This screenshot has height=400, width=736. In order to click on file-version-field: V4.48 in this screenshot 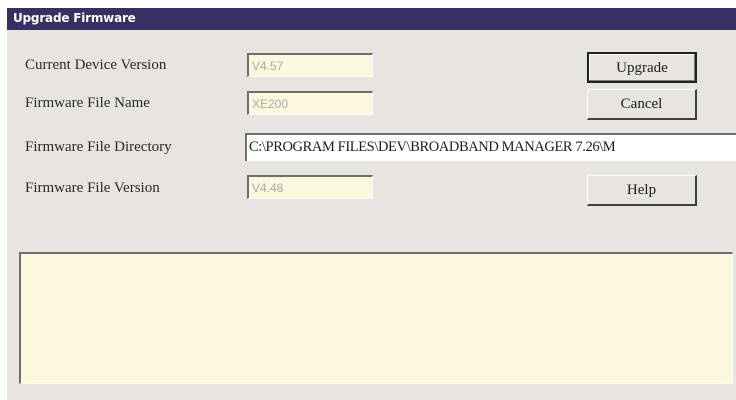, I will do `click(310, 187)`.